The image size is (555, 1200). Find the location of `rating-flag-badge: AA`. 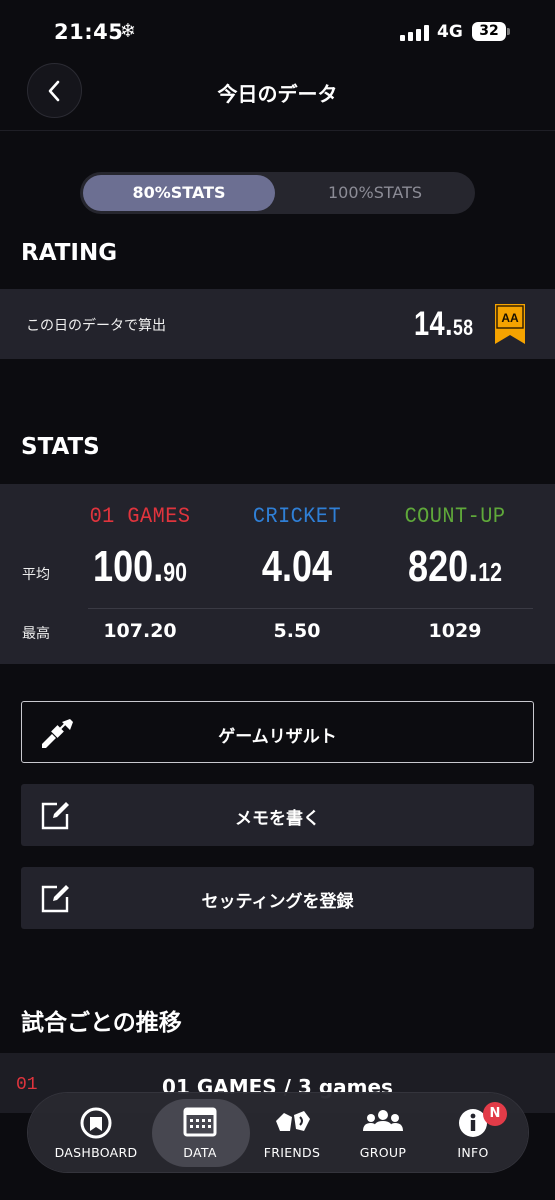

rating-flag-badge: AA is located at coordinates (510, 326).